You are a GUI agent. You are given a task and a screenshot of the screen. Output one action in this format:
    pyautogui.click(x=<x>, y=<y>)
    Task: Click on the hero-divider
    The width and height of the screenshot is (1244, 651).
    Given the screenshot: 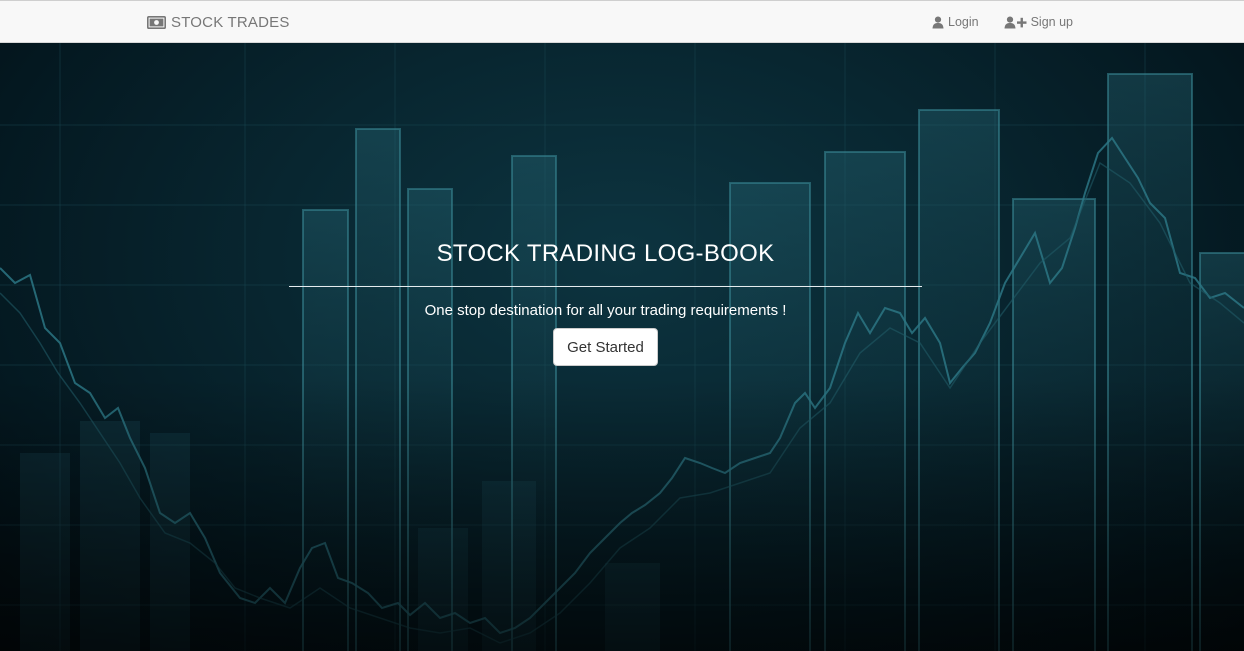 What is the action you would take?
    pyautogui.click(x=605, y=286)
    